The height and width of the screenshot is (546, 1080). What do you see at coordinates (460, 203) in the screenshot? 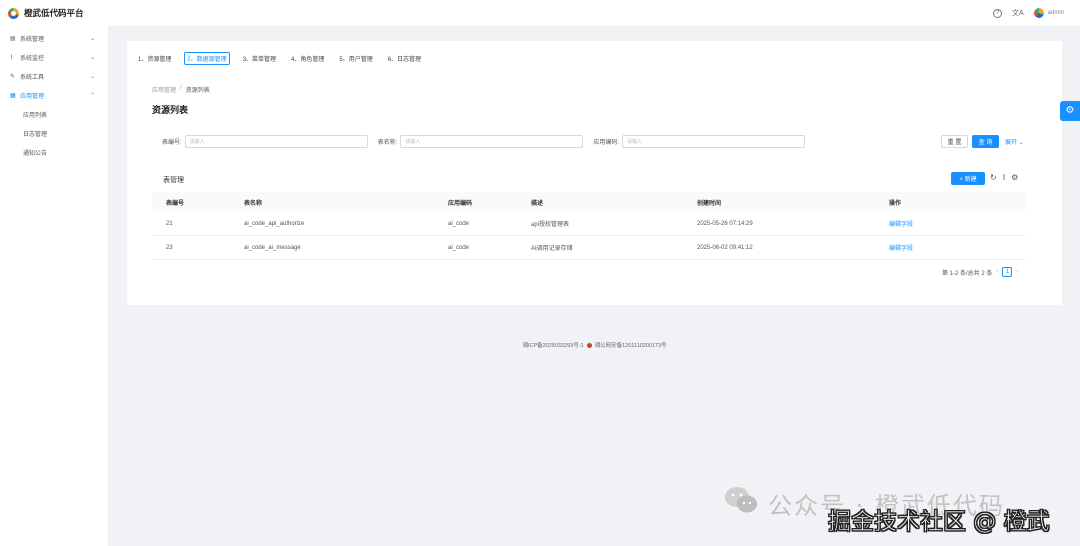
I see `column-header: 应用编码` at bounding box center [460, 203].